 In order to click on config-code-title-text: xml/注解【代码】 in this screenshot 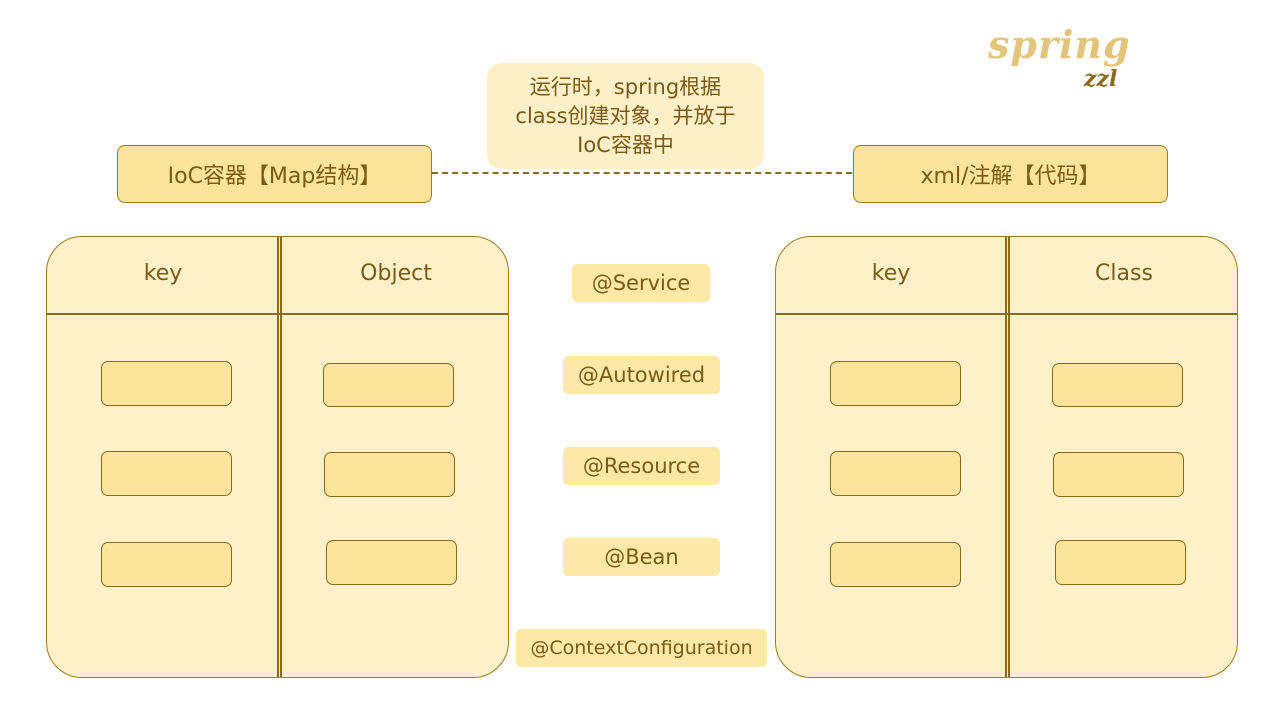, I will do `click(1010, 176)`.